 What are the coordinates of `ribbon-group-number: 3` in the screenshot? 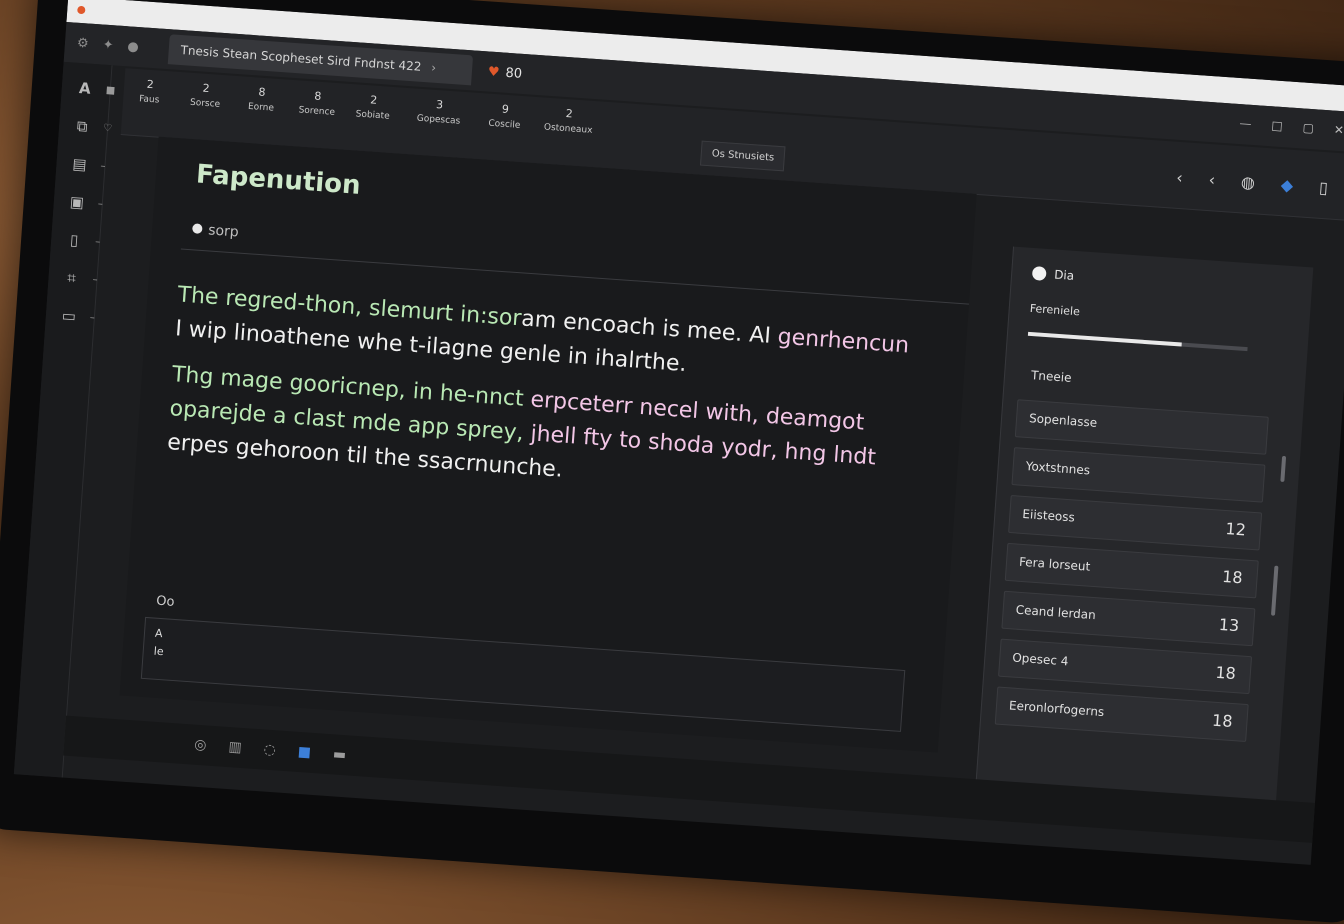 It's located at (439, 104).